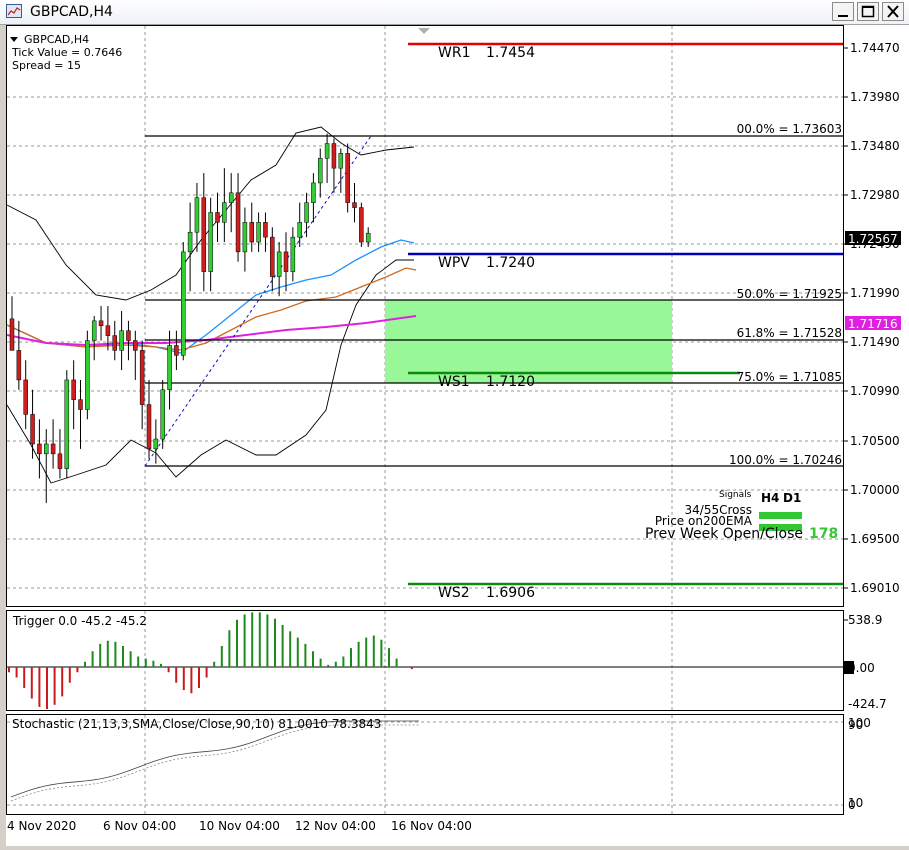 The image size is (909, 850). Describe the element at coordinates (867, 704) in the screenshot. I see `trigger-axis-bottom: -424.7` at that location.